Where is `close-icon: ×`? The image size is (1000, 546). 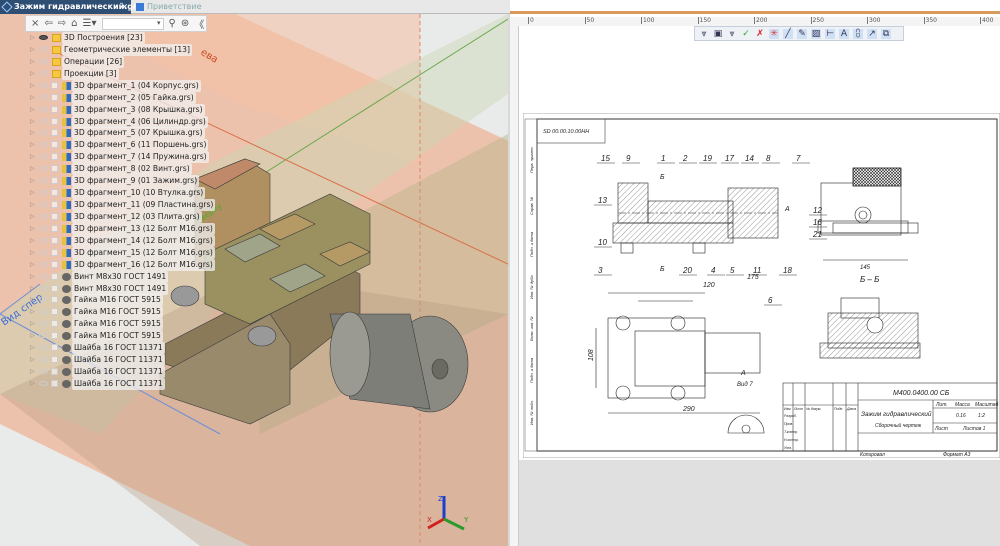 close-icon: × is located at coordinates (35, 23).